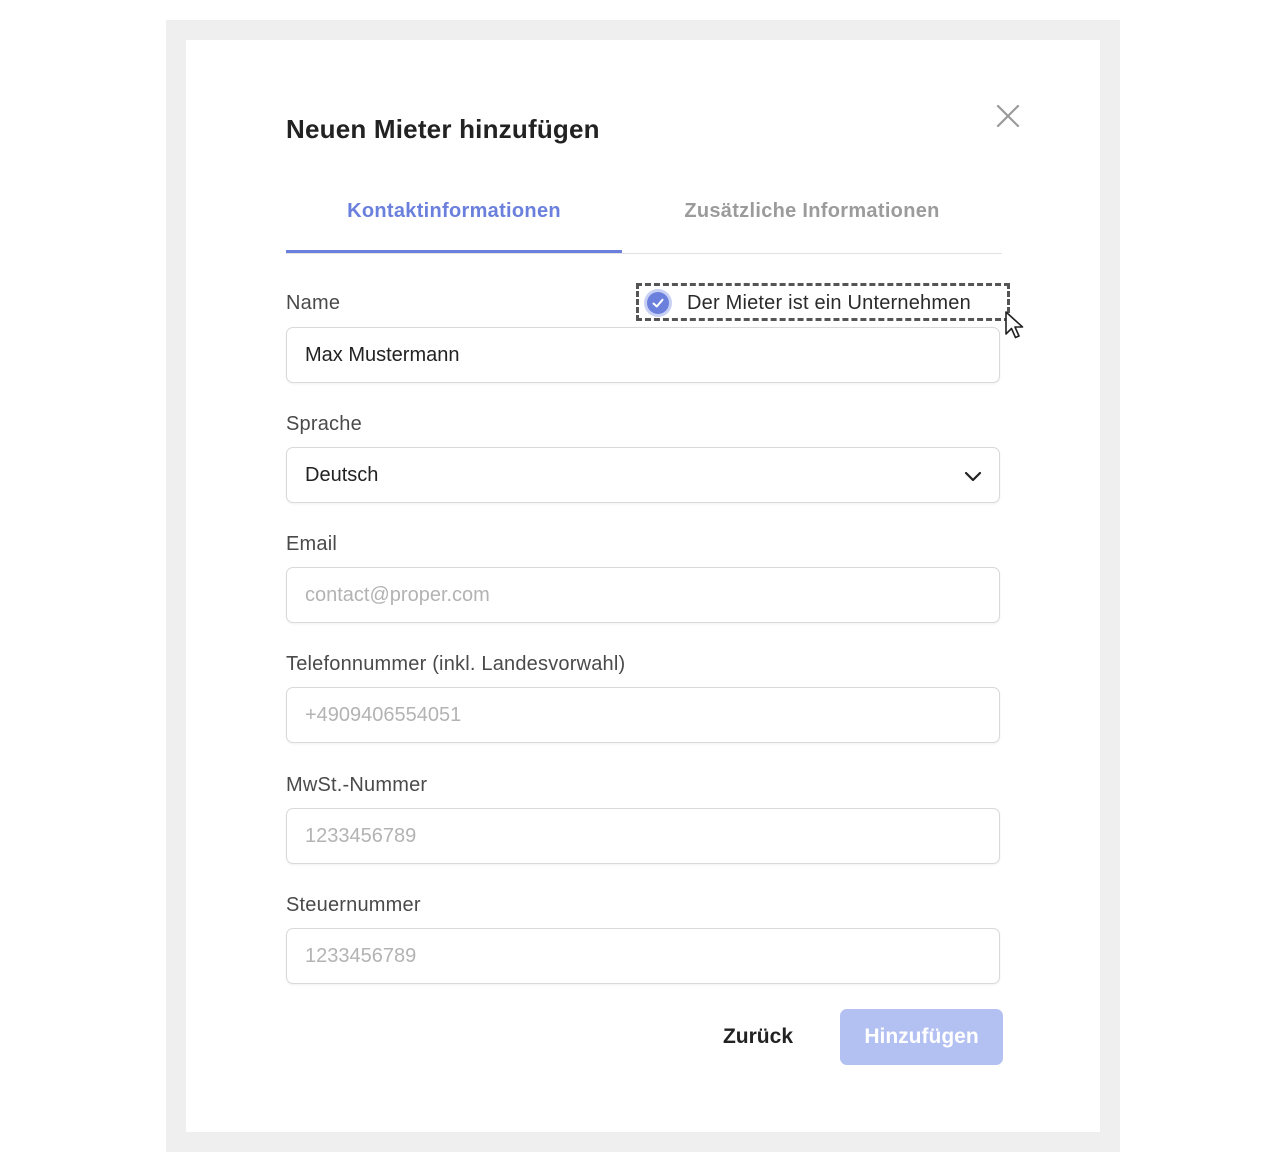 The image size is (1288, 1172). Describe the element at coordinates (456, 664) in the screenshot. I see `phone-label: Telefonnummer (inkl. Landesvorwahl)` at that location.